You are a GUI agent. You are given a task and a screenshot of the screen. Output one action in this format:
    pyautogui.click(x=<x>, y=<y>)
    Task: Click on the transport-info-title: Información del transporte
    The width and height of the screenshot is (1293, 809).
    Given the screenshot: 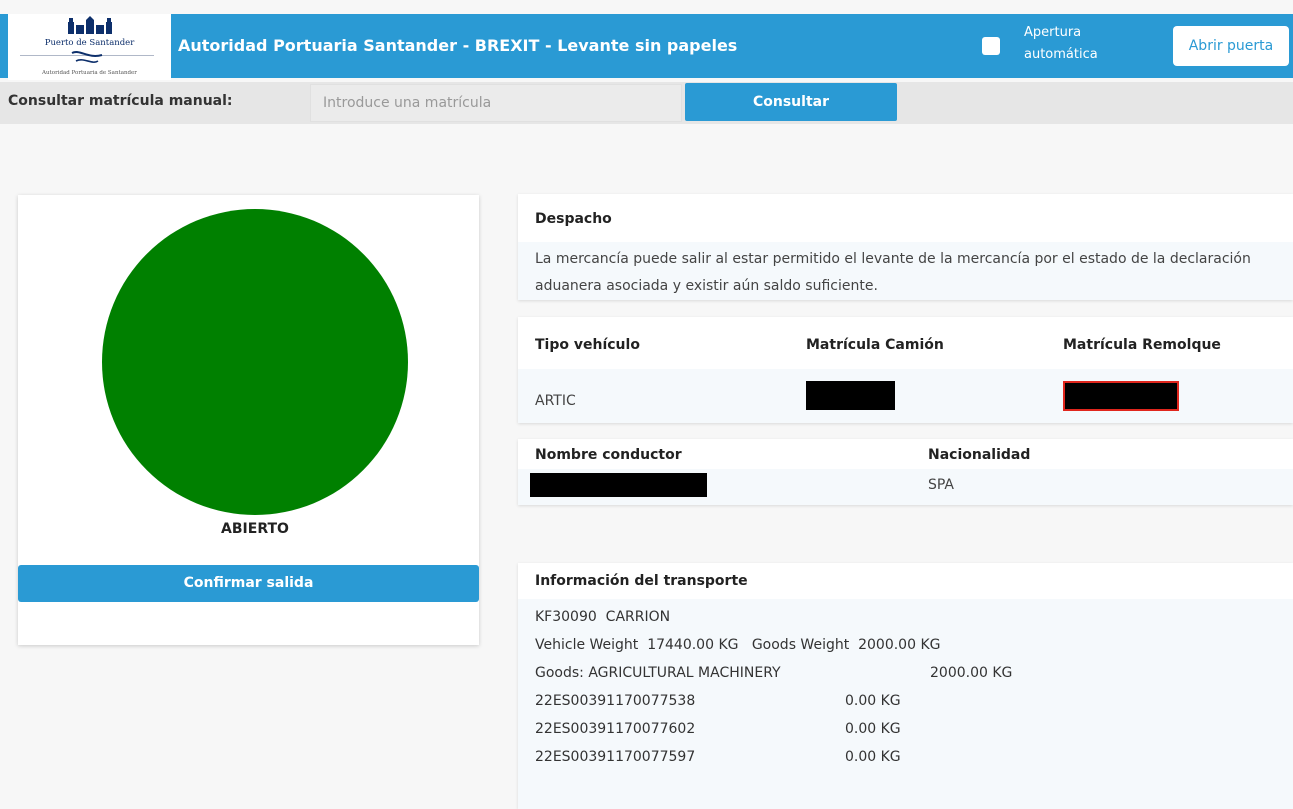 What is the action you would take?
    pyautogui.click(x=641, y=581)
    